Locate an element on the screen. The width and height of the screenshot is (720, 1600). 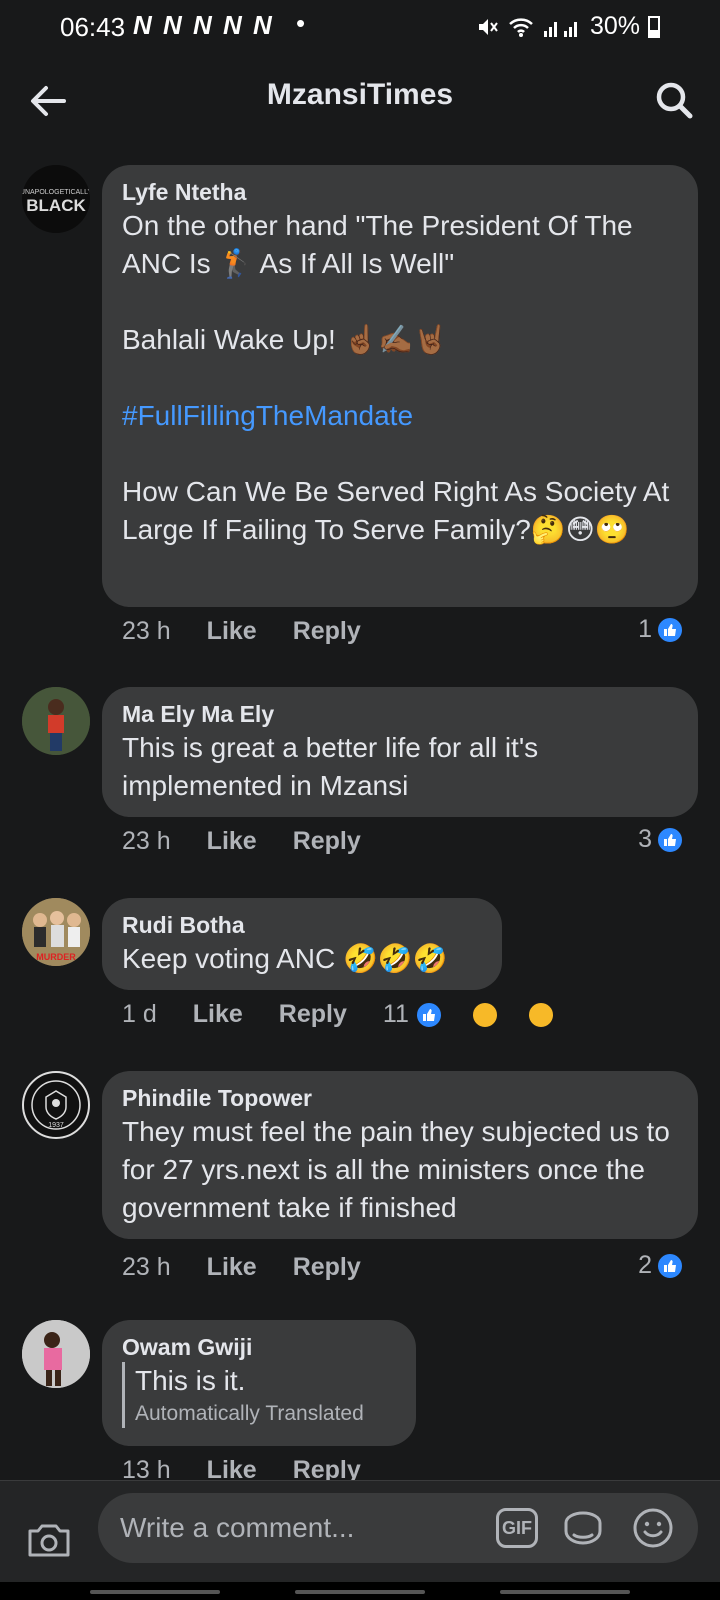
camera-button is located at coordinates (49, 1540).